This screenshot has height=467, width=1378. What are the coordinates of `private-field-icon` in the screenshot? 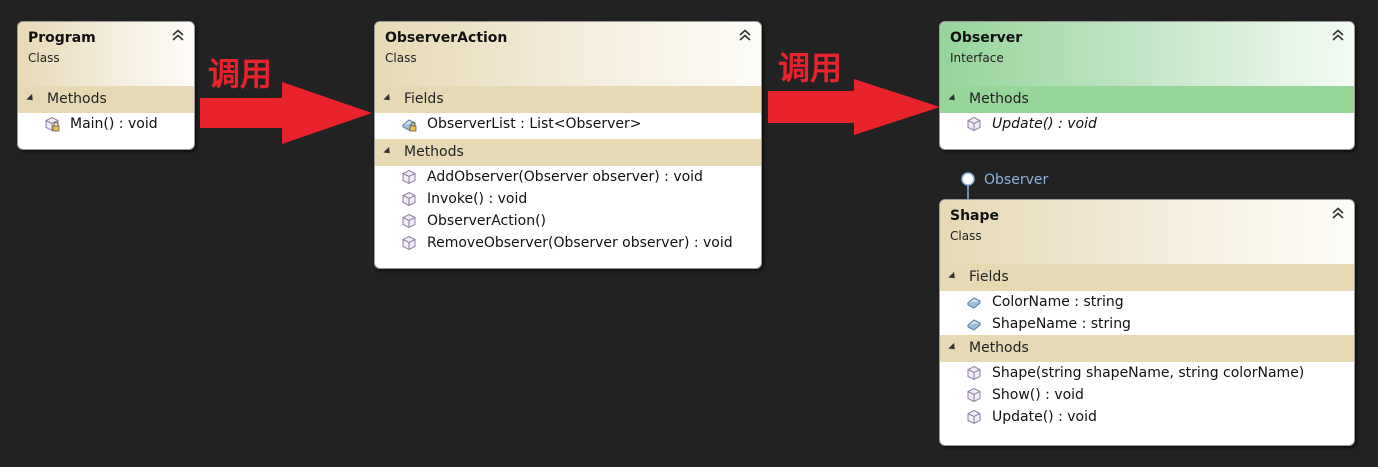 It's located at (409, 125).